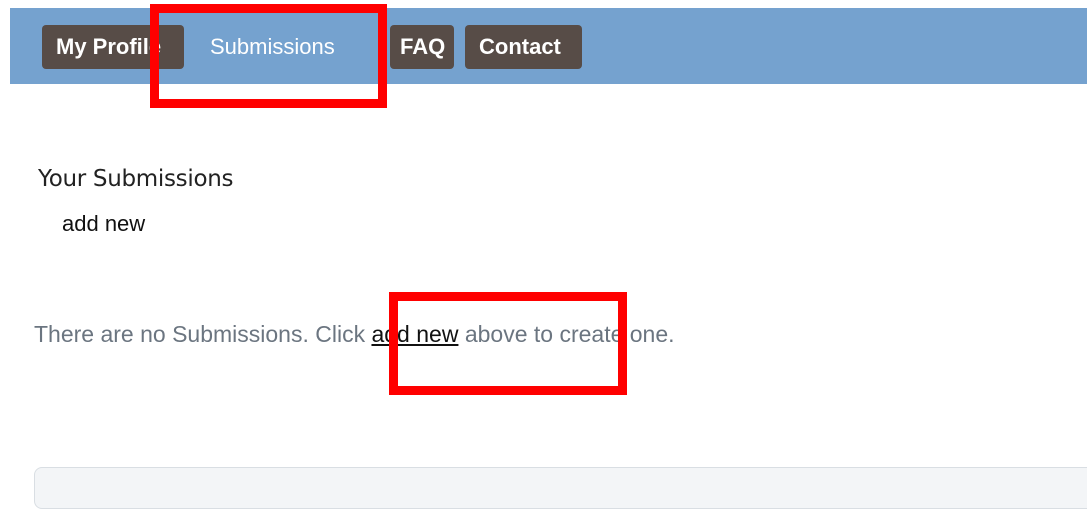  What do you see at coordinates (422, 47) in the screenshot?
I see `tab-faq: FAQ` at bounding box center [422, 47].